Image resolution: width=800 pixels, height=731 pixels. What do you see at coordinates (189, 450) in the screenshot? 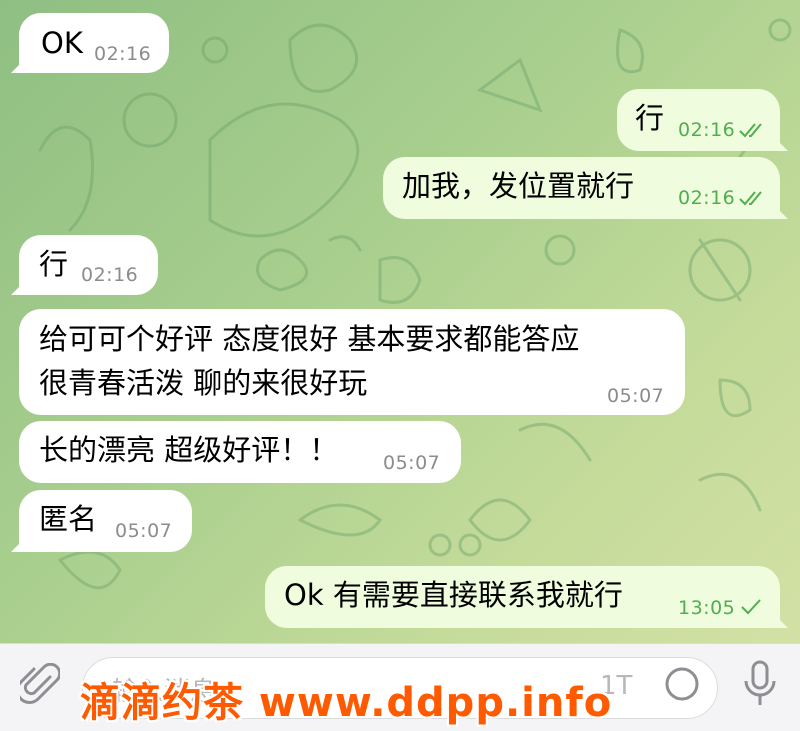
I see `message-text: 长的漂亮 超级好评！！` at bounding box center [189, 450].